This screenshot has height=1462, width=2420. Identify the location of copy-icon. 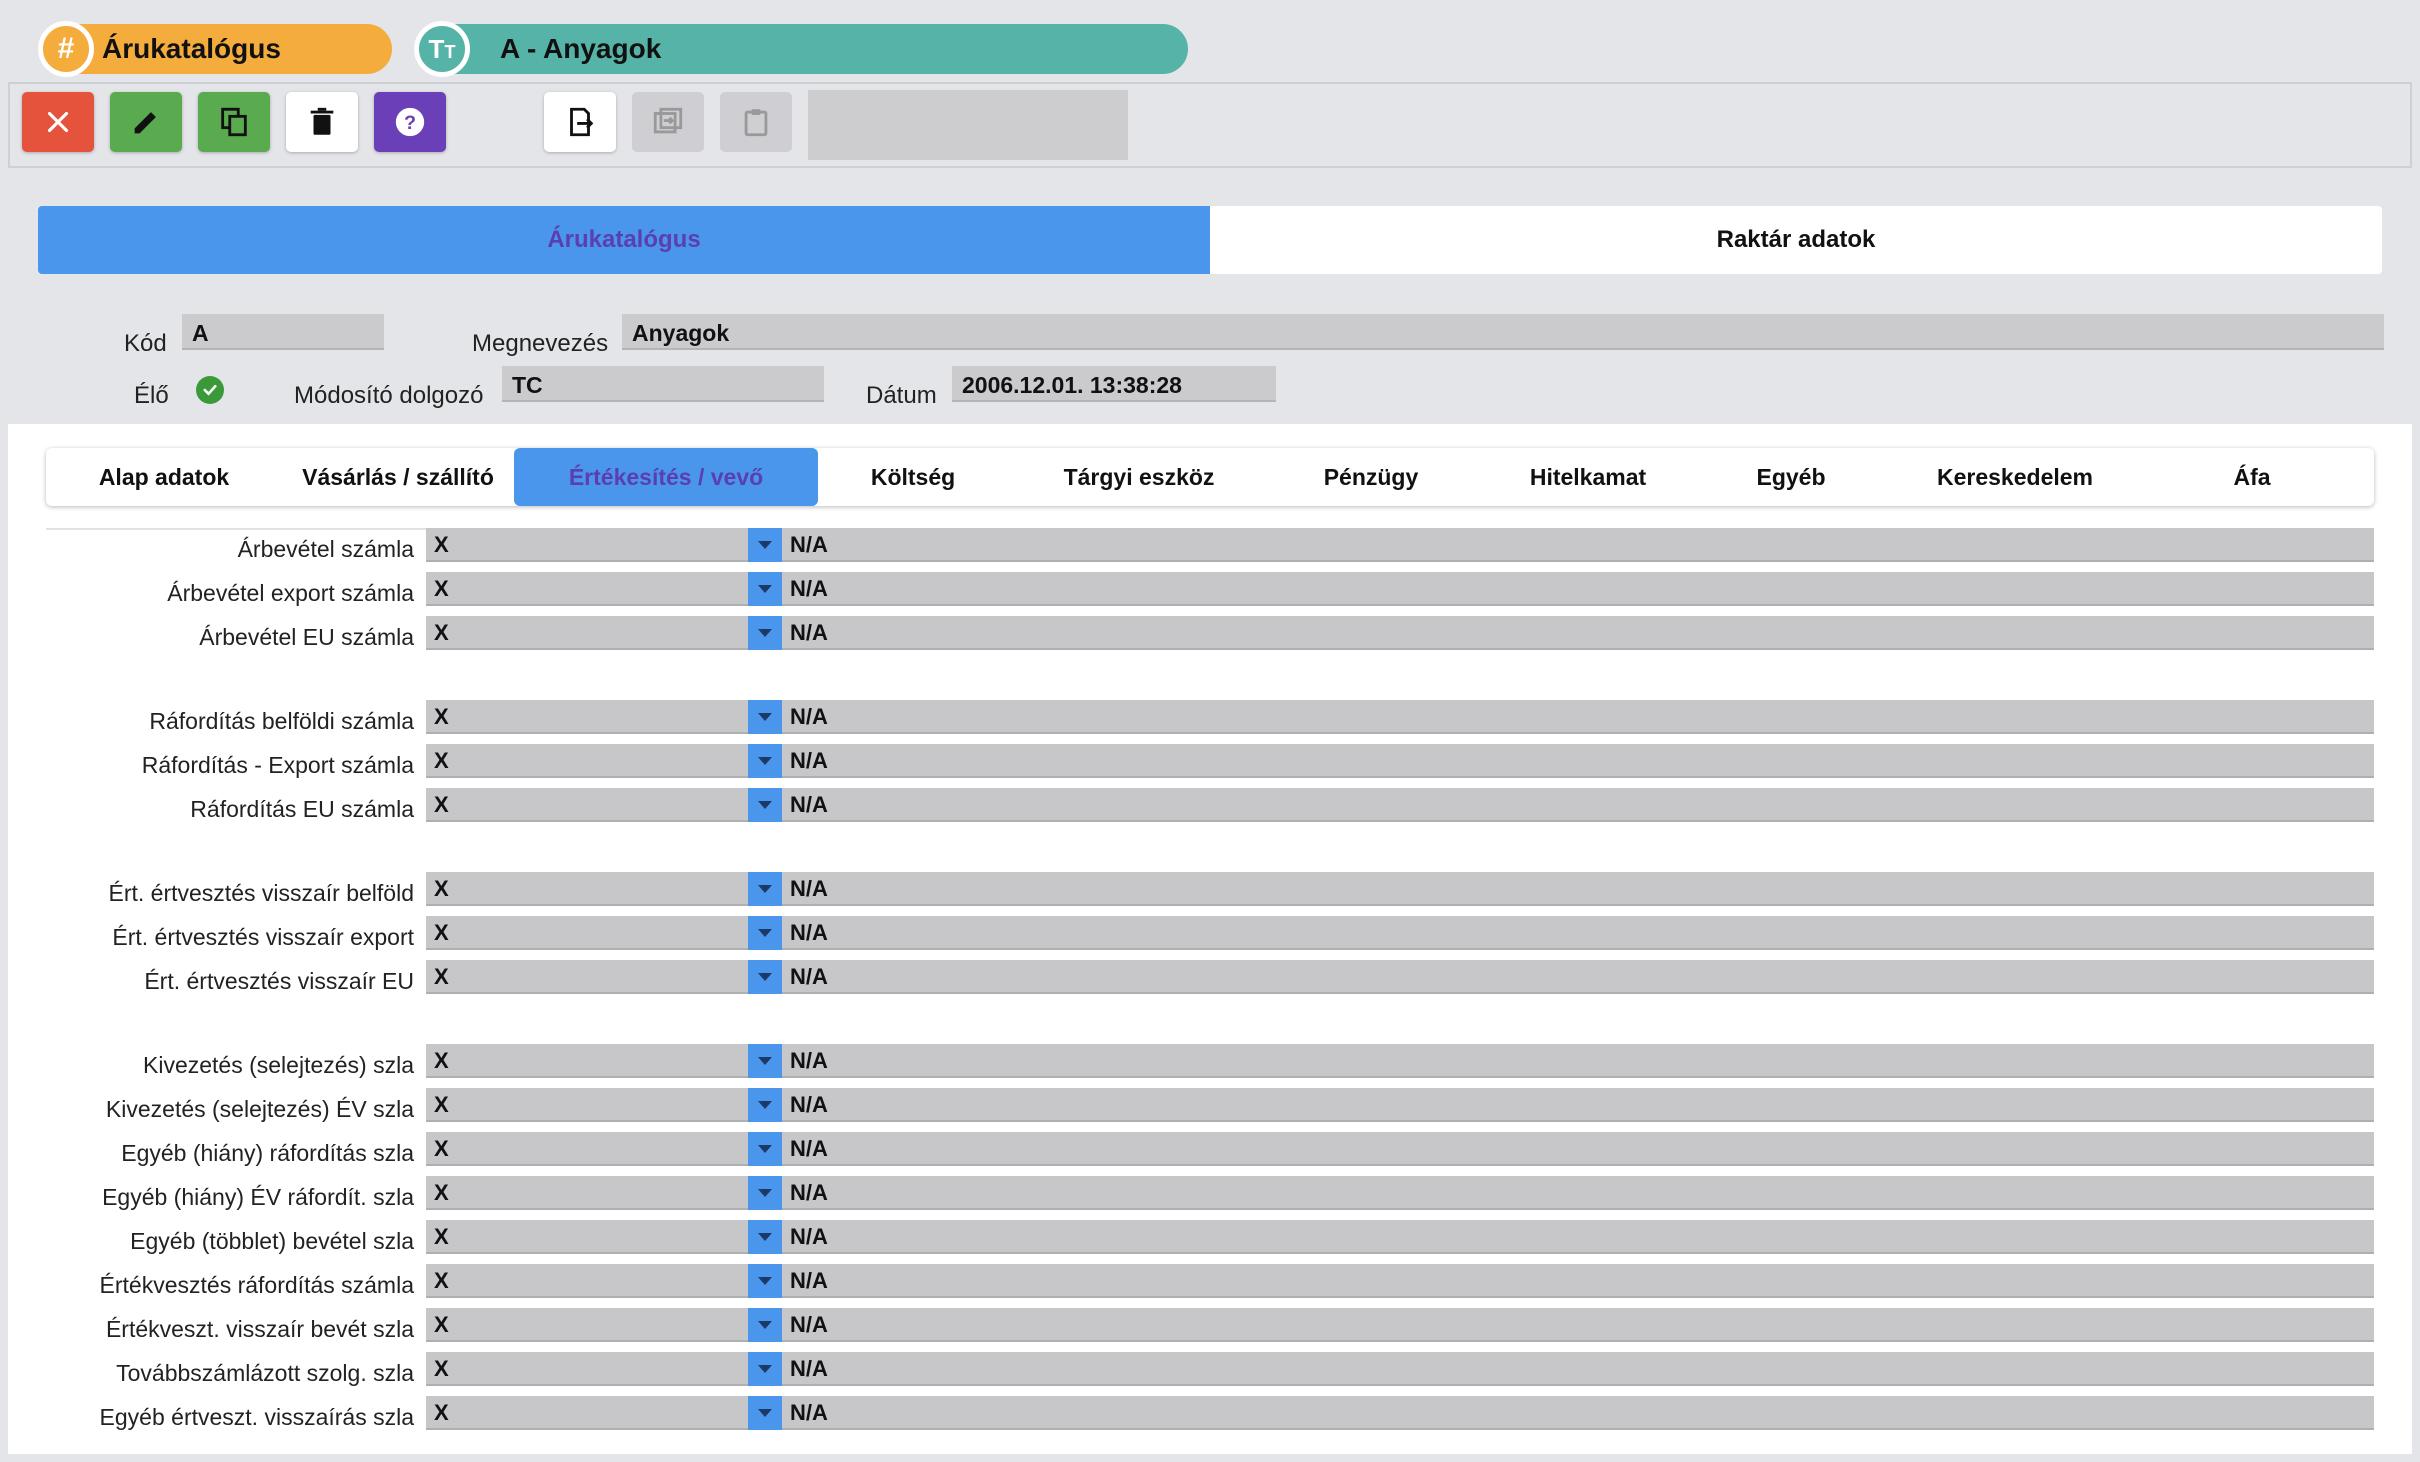
(234, 122).